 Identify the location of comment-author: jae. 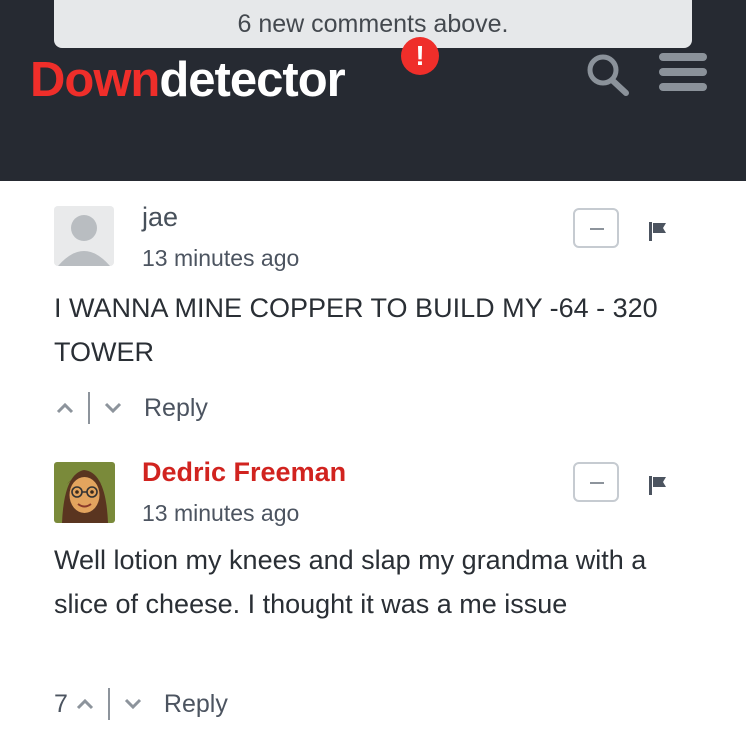
(160, 217).